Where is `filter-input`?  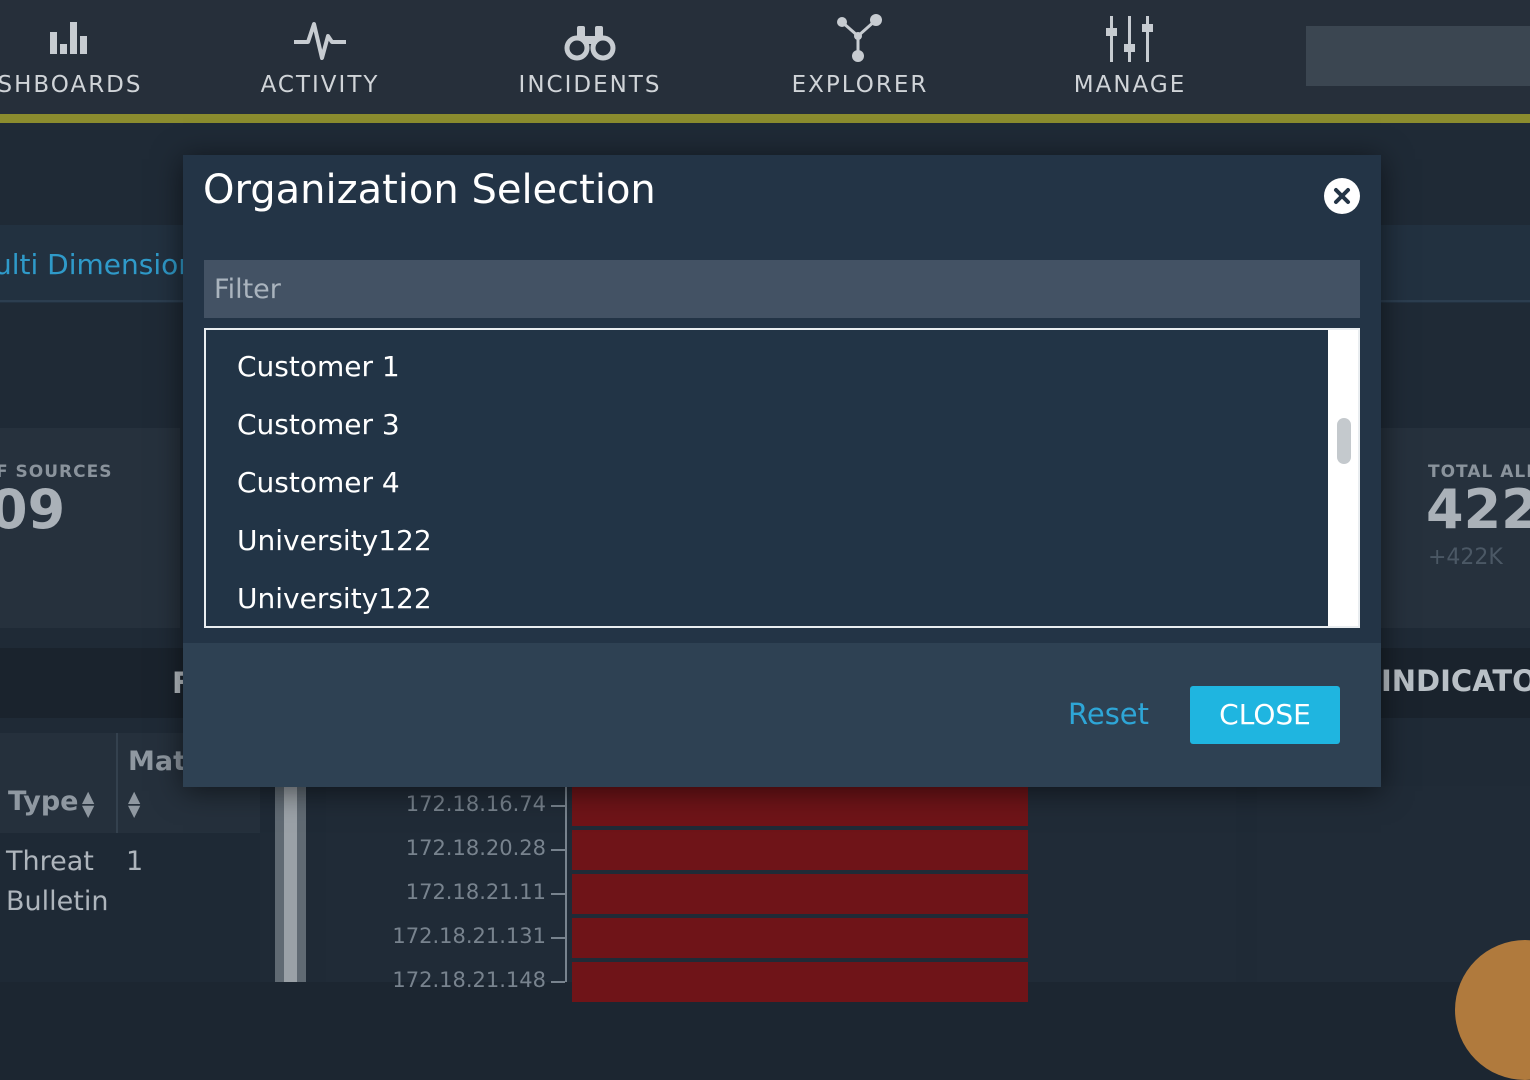
filter-input is located at coordinates (782, 289).